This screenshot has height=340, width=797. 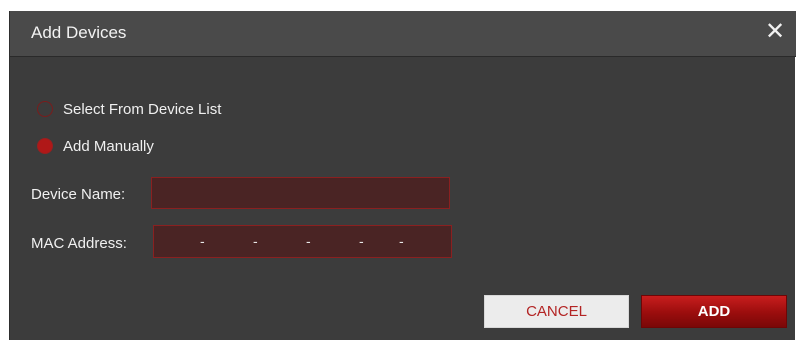 I want to click on device-name-label: Device Name:, so click(x=78, y=194).